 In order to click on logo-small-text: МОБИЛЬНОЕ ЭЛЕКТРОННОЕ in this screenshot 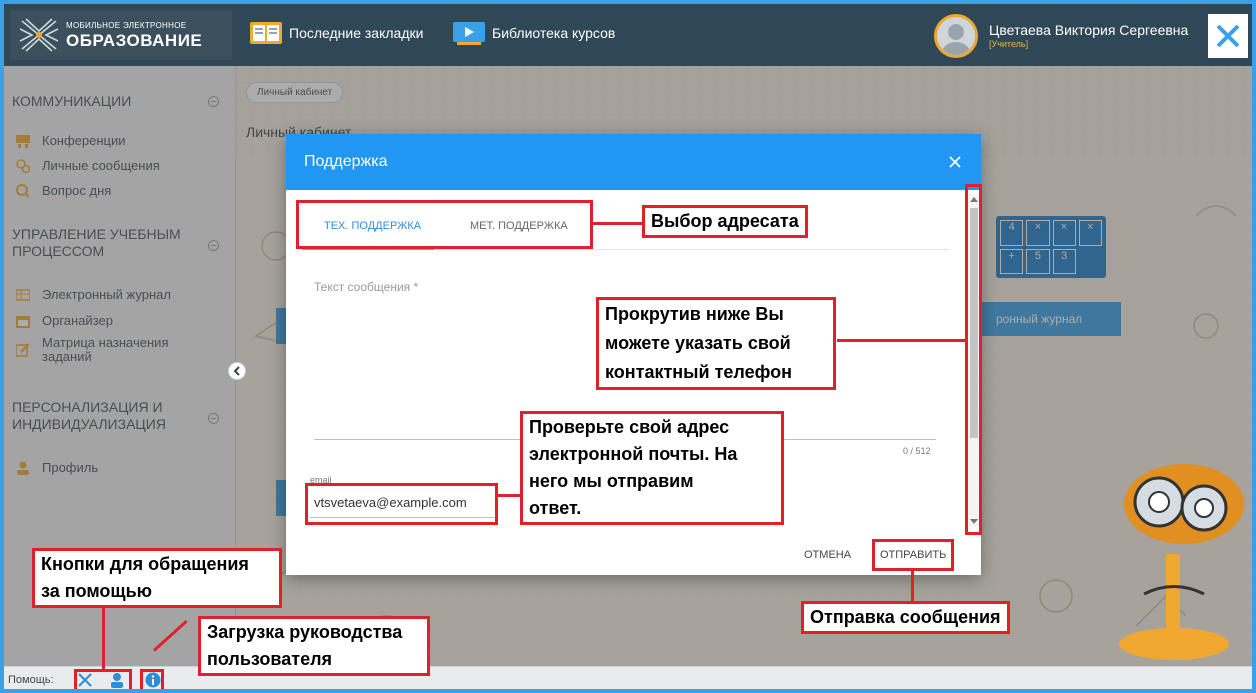, I will do `click(126, 25)`.